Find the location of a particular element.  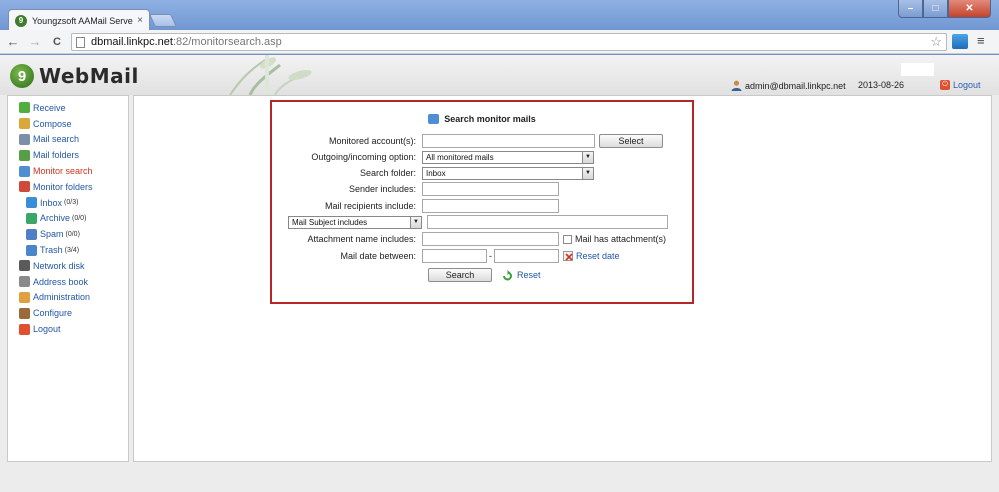

reset-date-icon is located at coordinates (568, 256).